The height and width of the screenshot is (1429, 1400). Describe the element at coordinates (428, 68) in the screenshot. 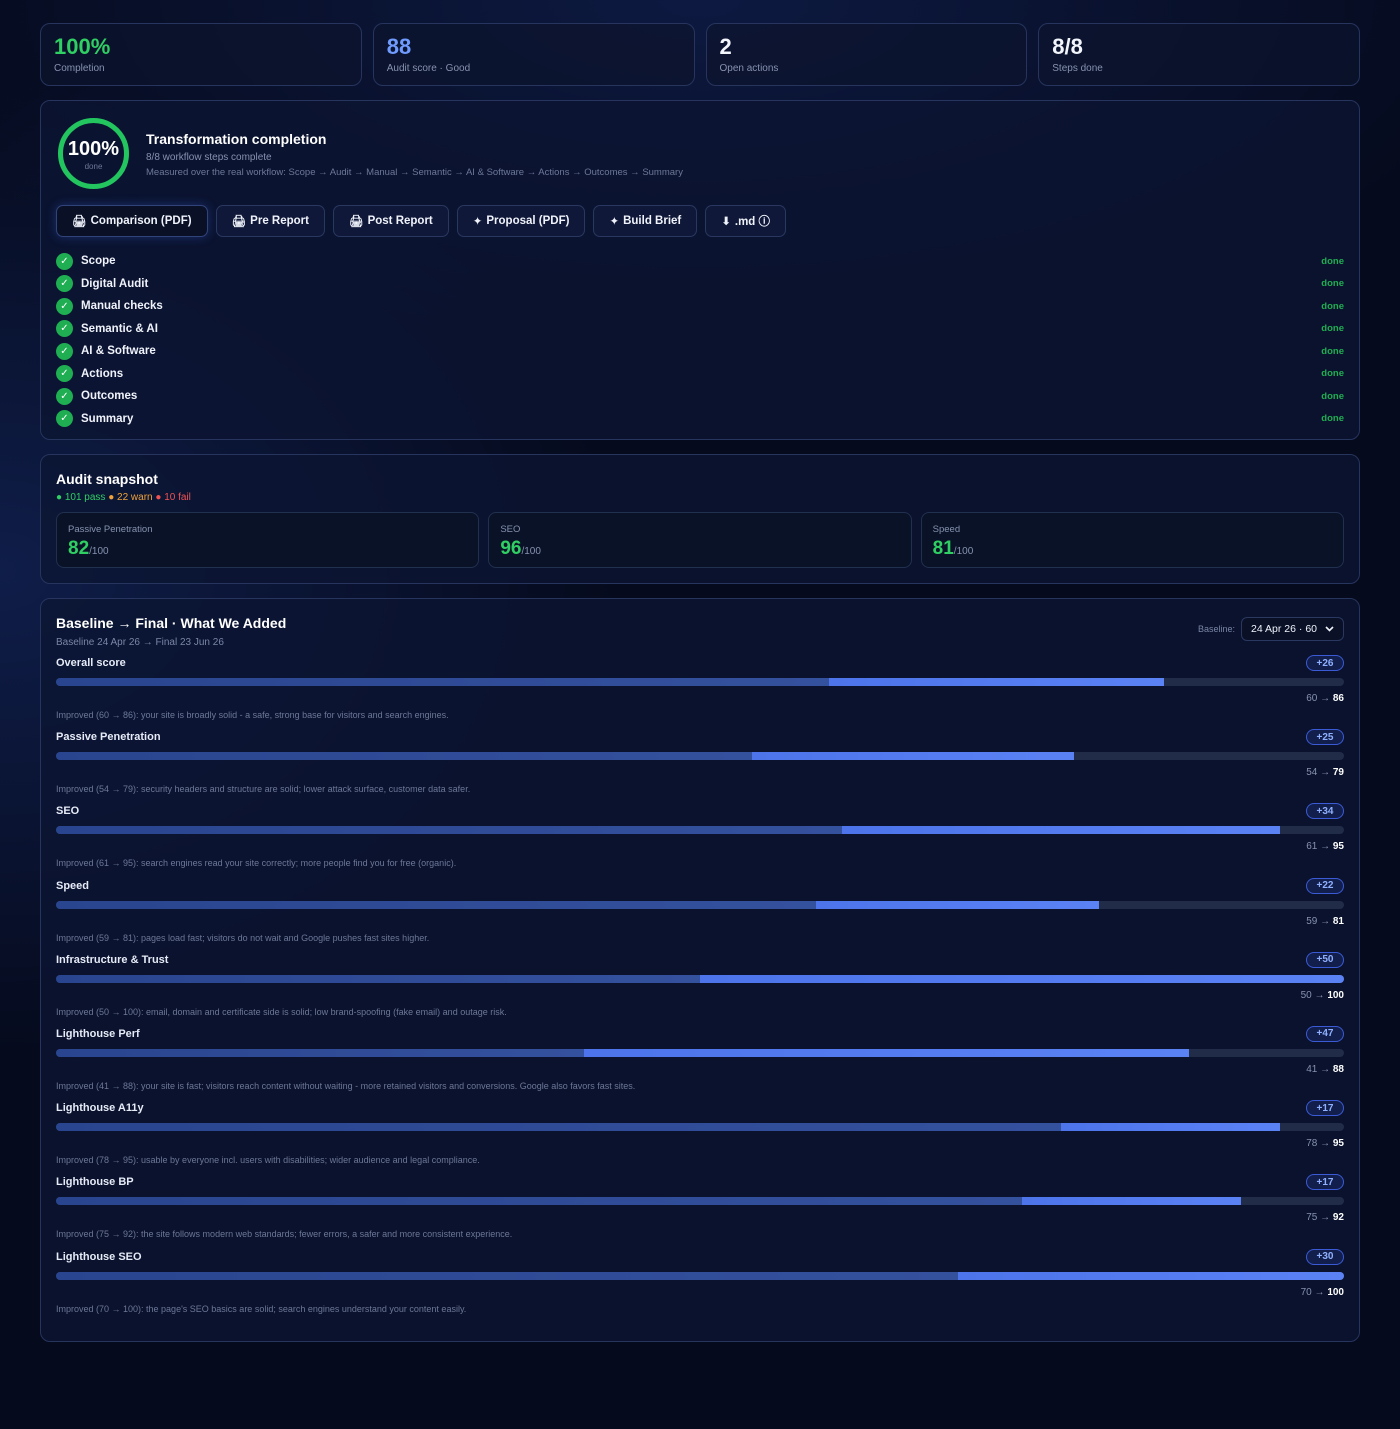

I see `stat-label: Audit score · Good` at that location.